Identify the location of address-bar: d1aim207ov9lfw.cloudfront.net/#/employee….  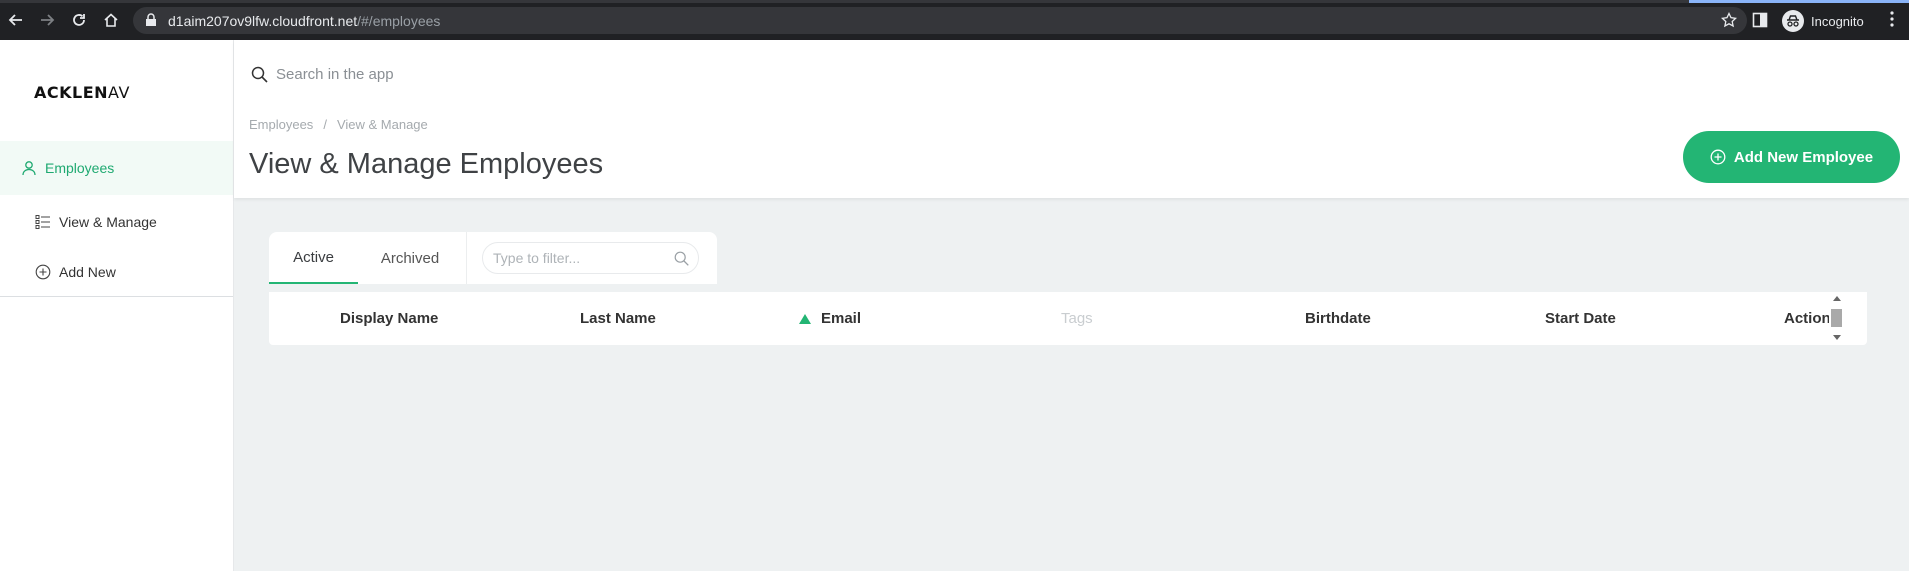
(940, 20).